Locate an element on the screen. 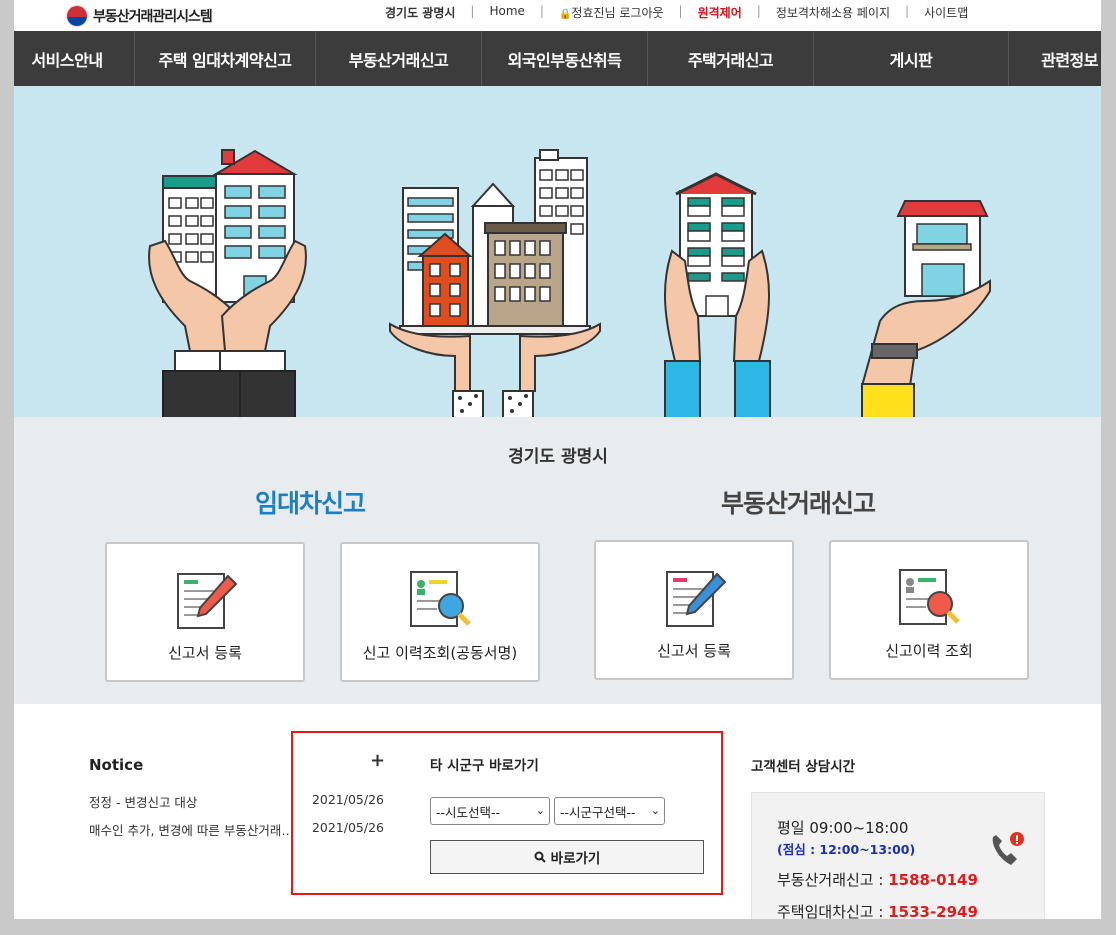 This screenshot has width=1116, height=935. support-trade-line: 부동산거래신고 : 1588-0149 is located at coordinates (877, 879).